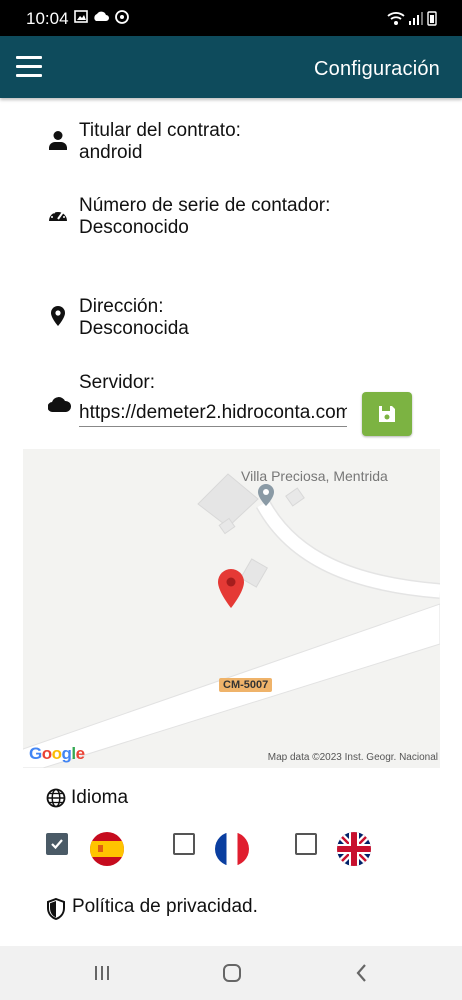 Image resolution: width=462 pixels, height=1000 pixels. What do you see at coordinates (134, 227) in the screenshot?
I see `meter-serial-value: Desconocido` at bounding box center [134, 227].